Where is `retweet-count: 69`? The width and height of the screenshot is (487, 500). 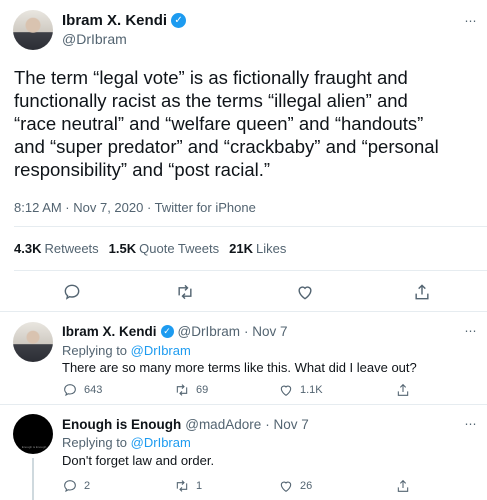 retweet-count: 69 is located at coordinates (202, 390).